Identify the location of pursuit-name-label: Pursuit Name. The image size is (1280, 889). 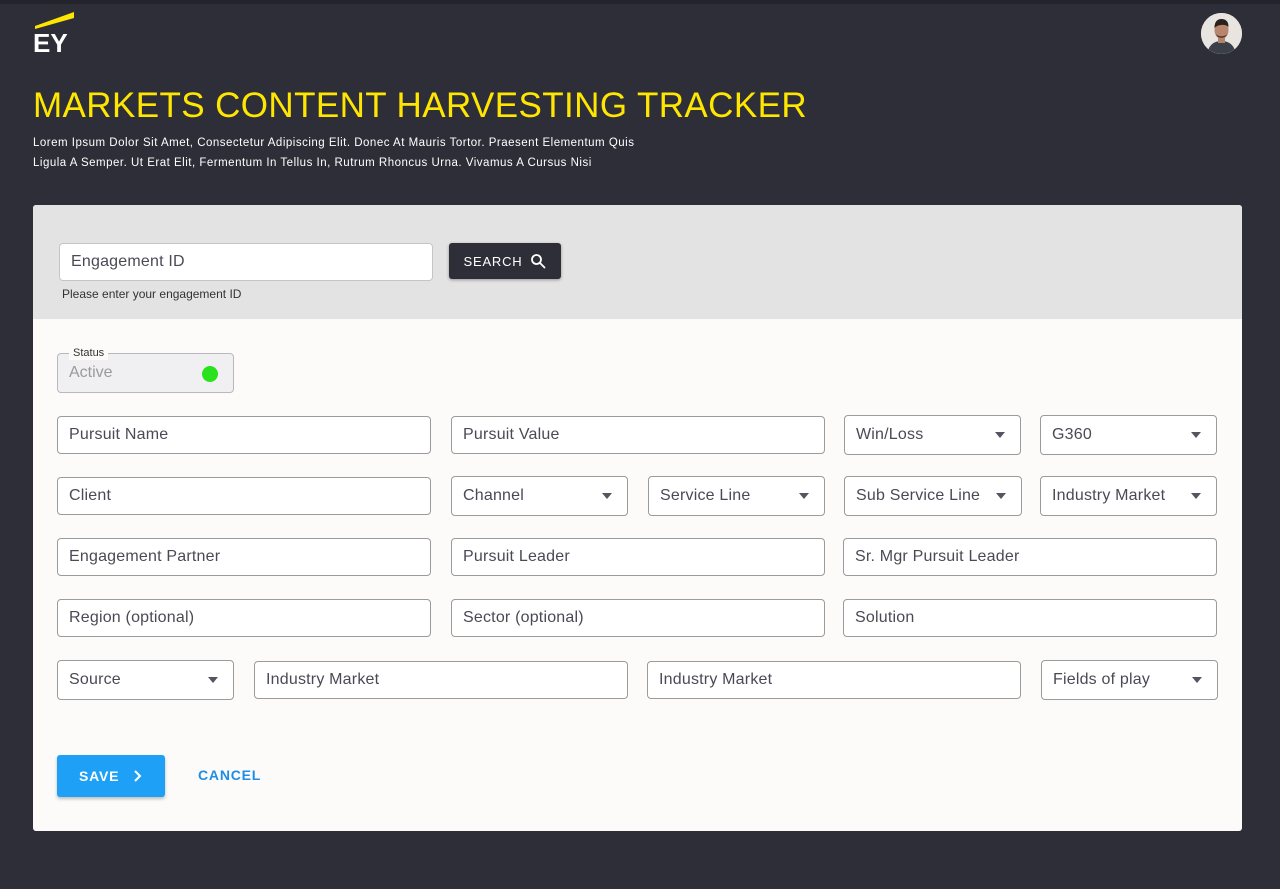
(119, 434).